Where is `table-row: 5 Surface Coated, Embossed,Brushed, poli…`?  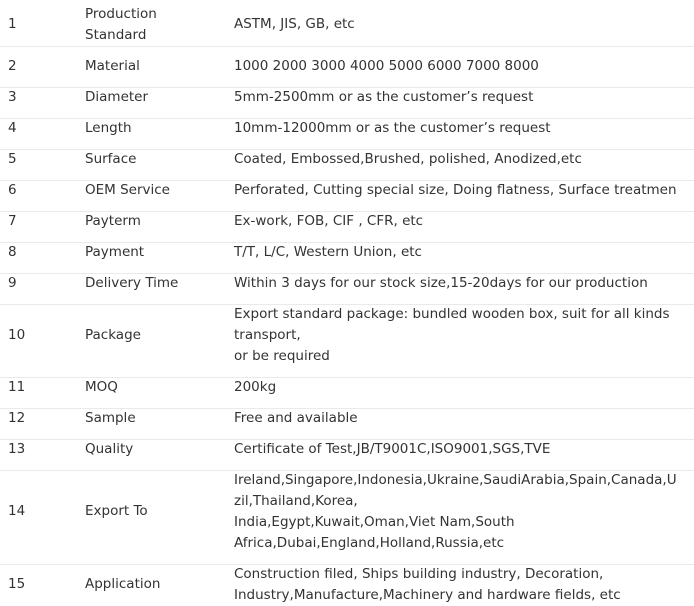
table-row: 5 Surface Coated, Embossed,Brushed, poli… is located at coordinates (347, 165).